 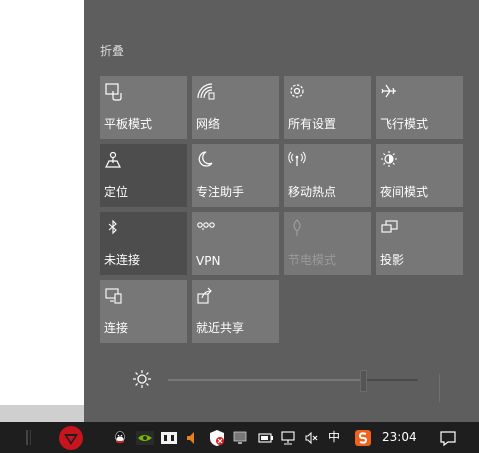 I want to click on desktop-window-edge, so click(x=42, y=413).